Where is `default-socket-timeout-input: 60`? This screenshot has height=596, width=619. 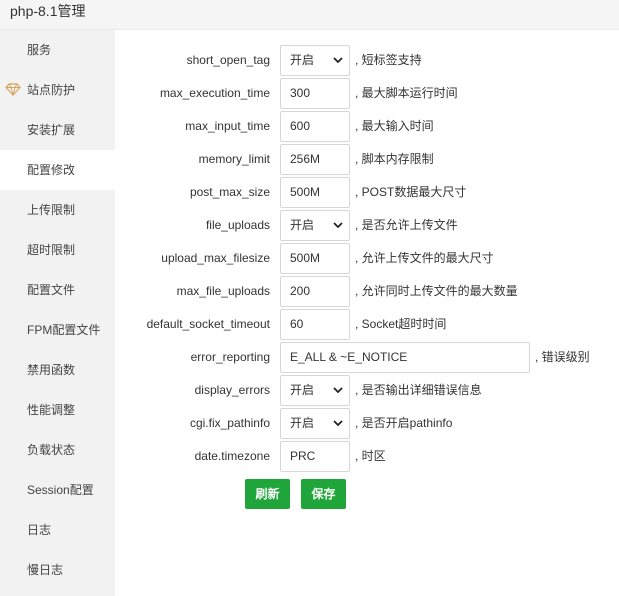
default-socket-timeout-input: 60 is located at coordinates (315, 324).